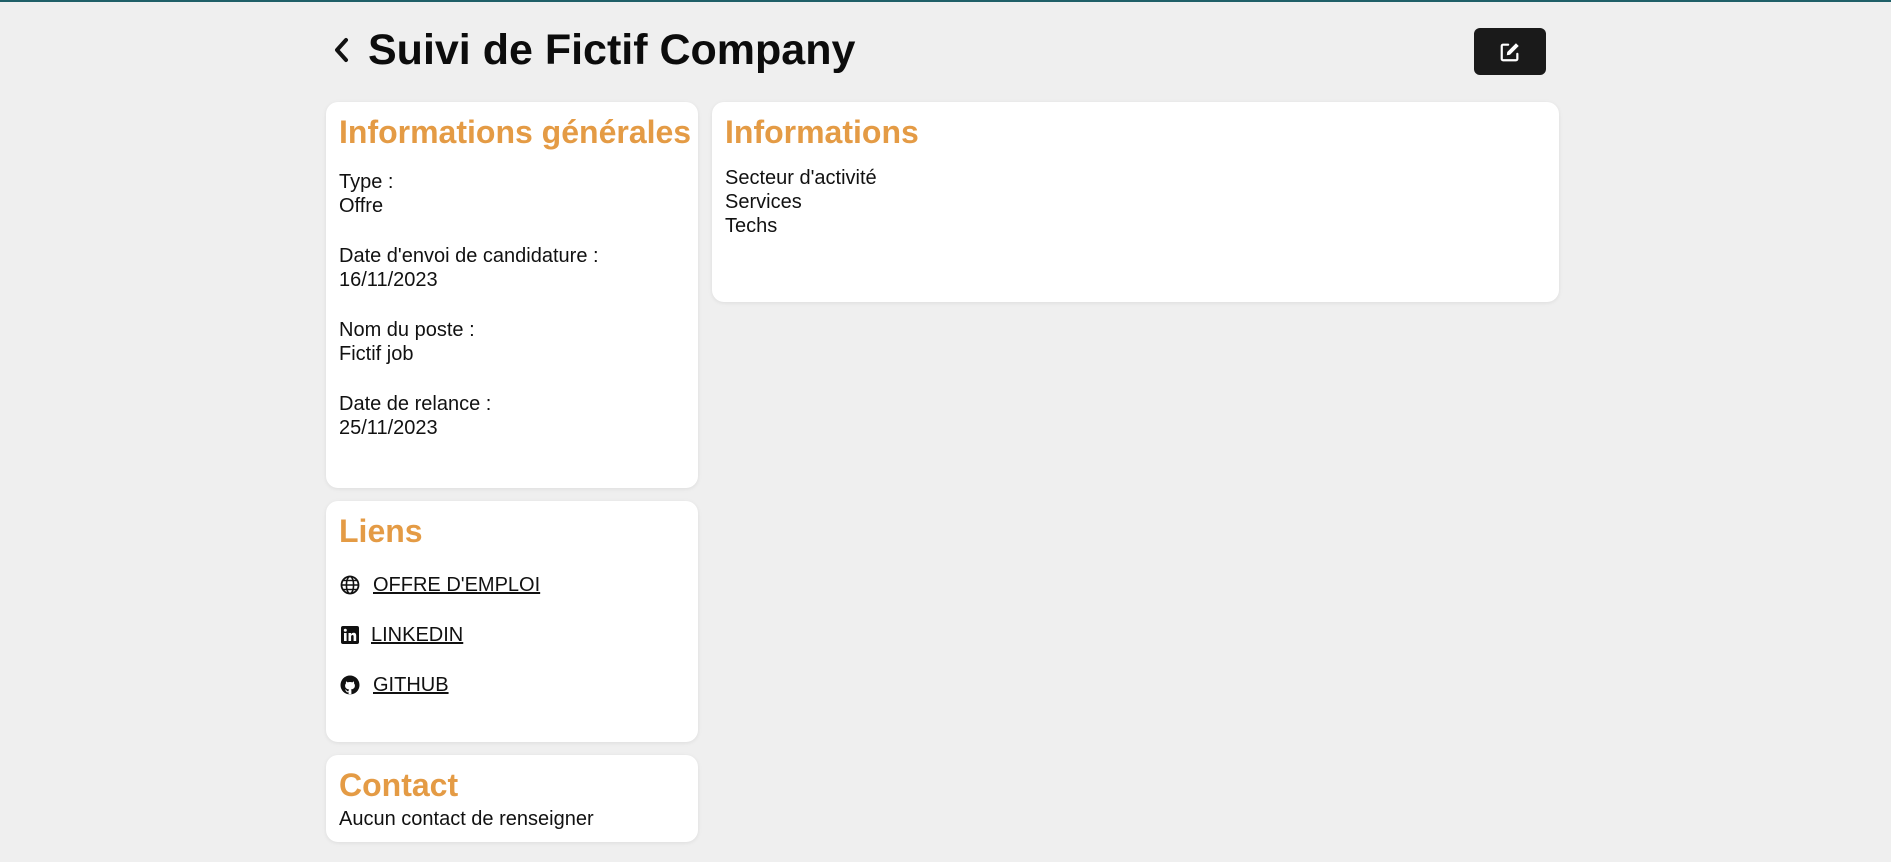 The width and height of the screenshot is (1891, 862). I want to click on info-line-sector: Secteur d'activité, so click(801, 178).